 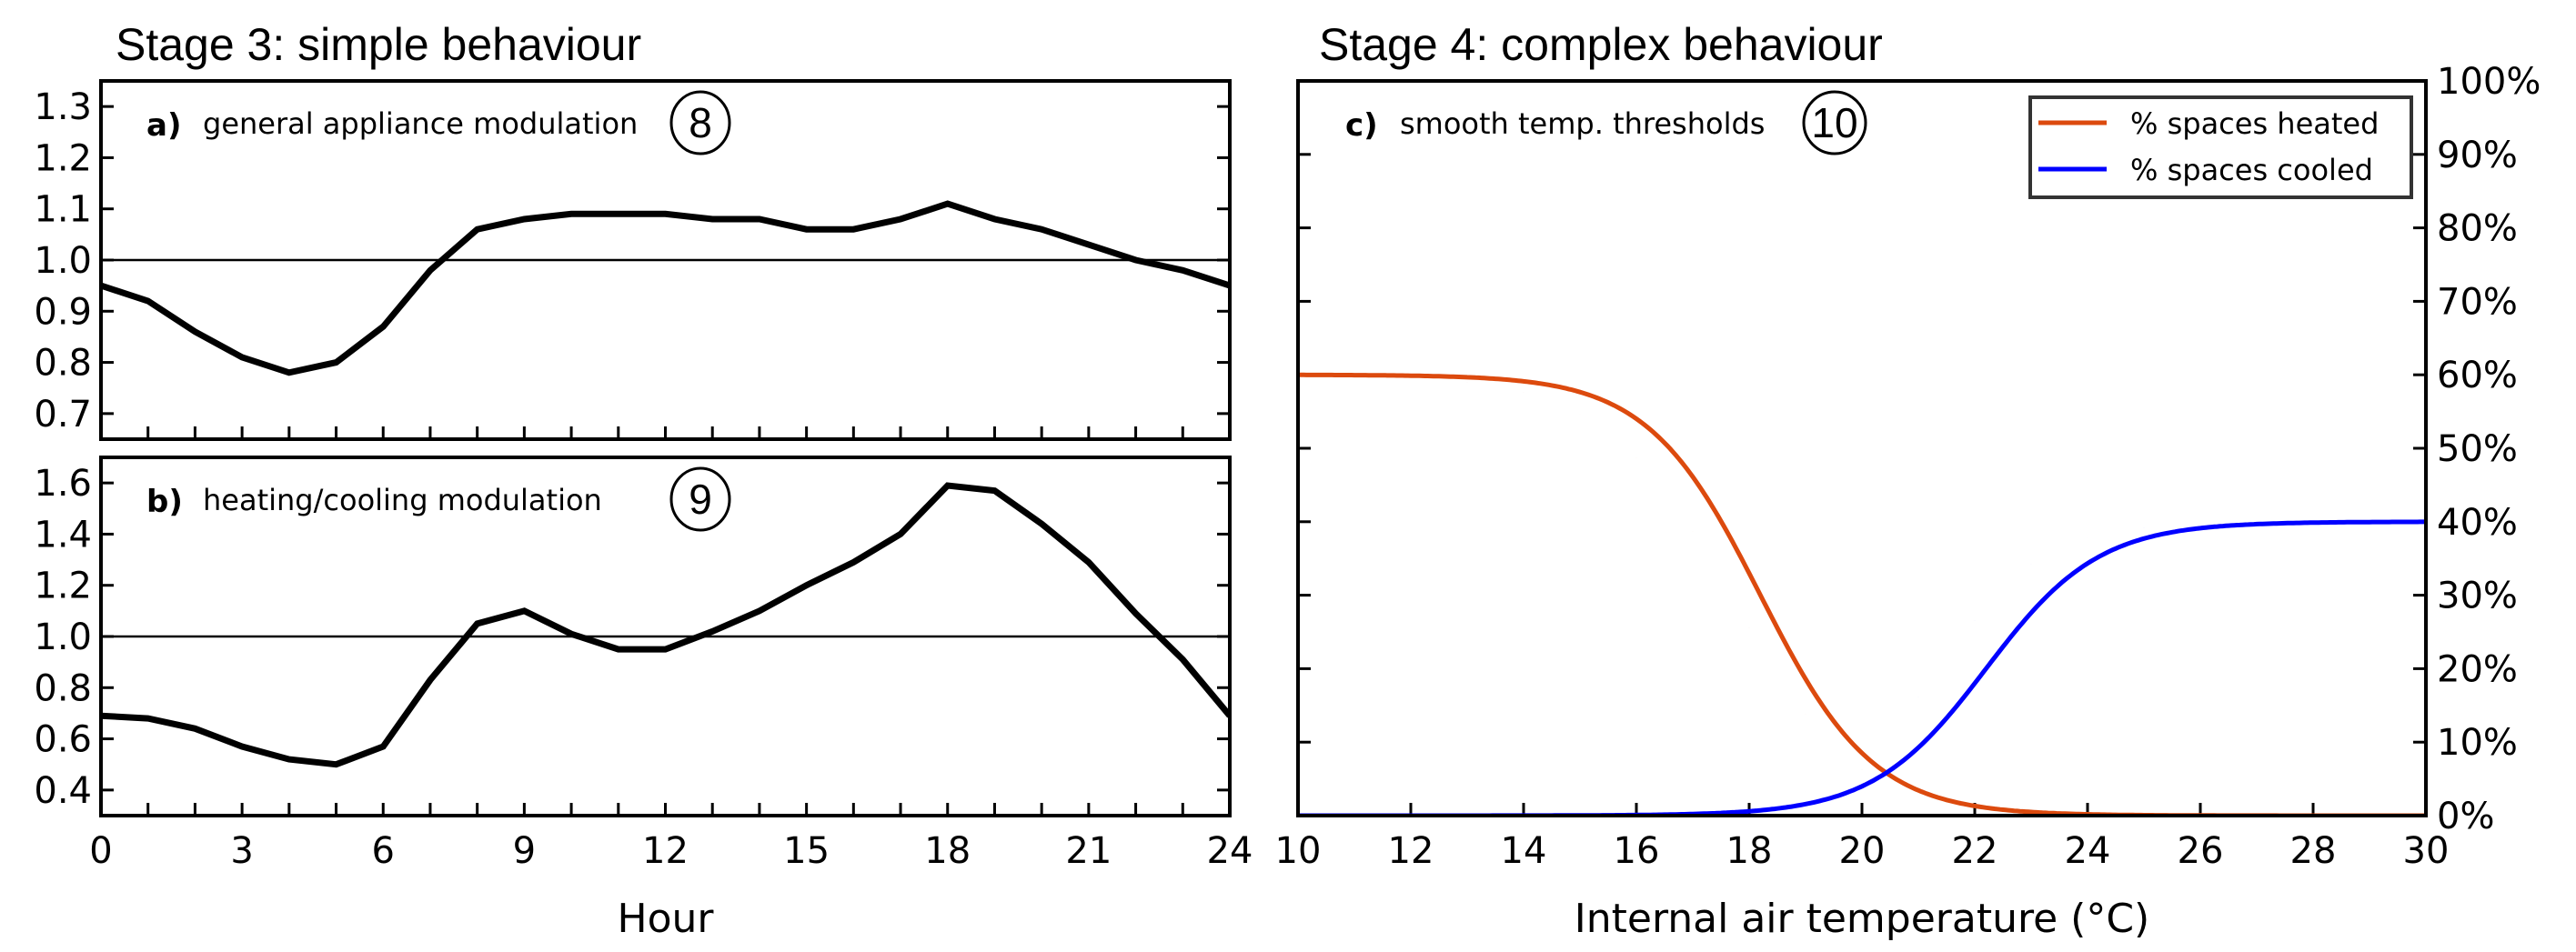 I want to click on panel-description: heating/cooling modulation, so click(x=402, y=500).